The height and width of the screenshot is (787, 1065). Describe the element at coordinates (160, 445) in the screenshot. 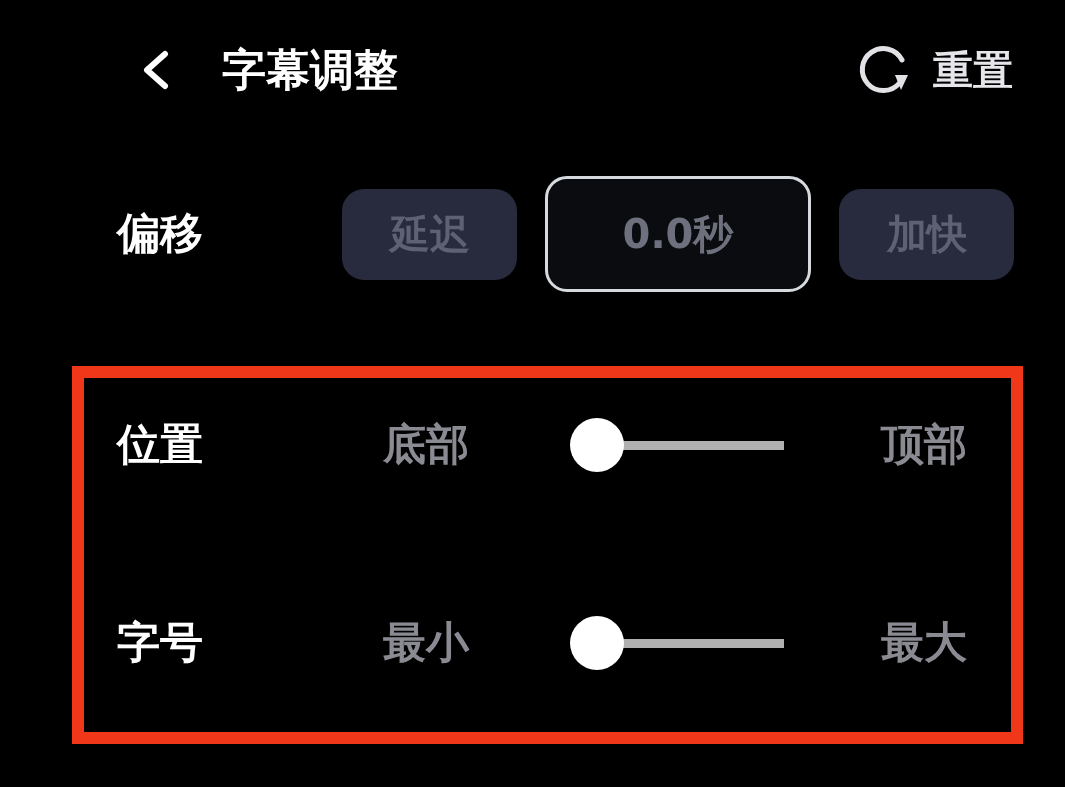

I see `slider-label: 位置` at that location.